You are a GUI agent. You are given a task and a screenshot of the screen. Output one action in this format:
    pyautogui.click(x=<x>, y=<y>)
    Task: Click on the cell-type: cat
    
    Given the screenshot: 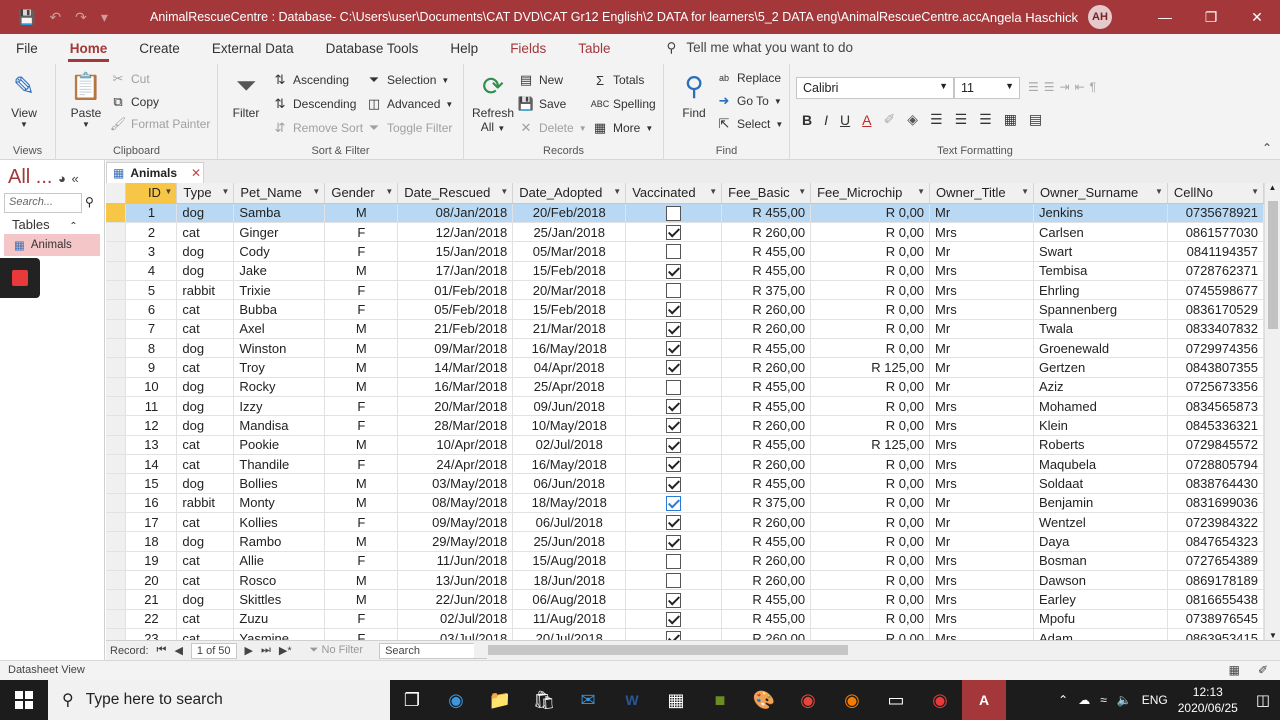 What is the action you would take?
    pyautogui.click(x=205, y=464)
    